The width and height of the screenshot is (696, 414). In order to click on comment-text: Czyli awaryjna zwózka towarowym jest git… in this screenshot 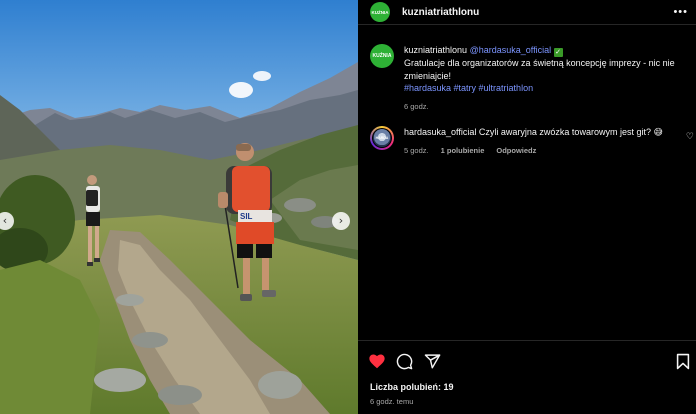, I will do `click(570, 132)`.